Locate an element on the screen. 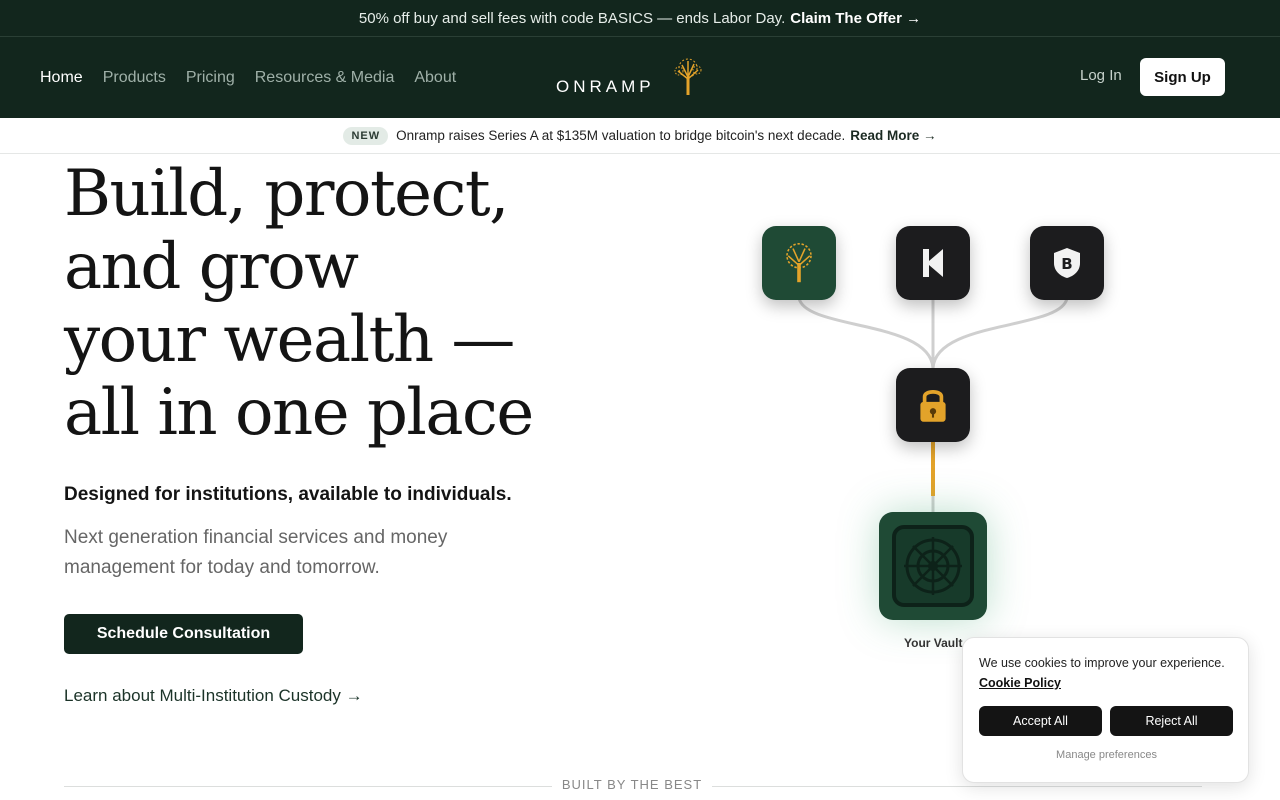 The height and width of the screenshot is (800, 1280). vault-tile is located at coordinates (933, 566).